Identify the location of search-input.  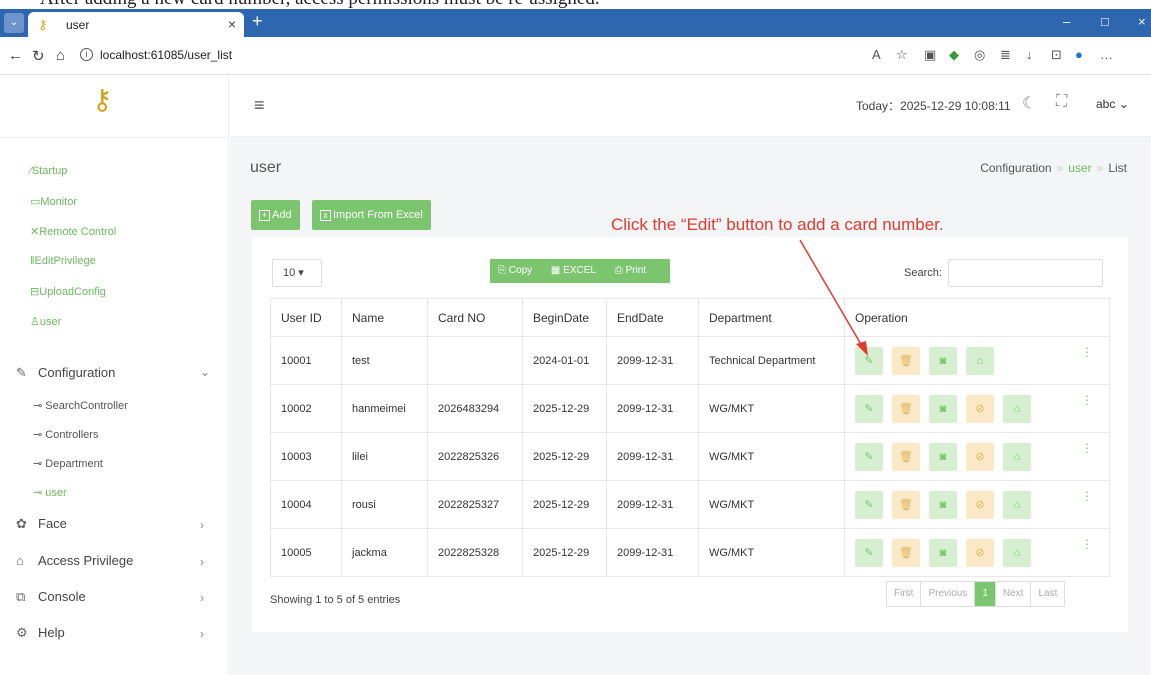
(1025, 273).